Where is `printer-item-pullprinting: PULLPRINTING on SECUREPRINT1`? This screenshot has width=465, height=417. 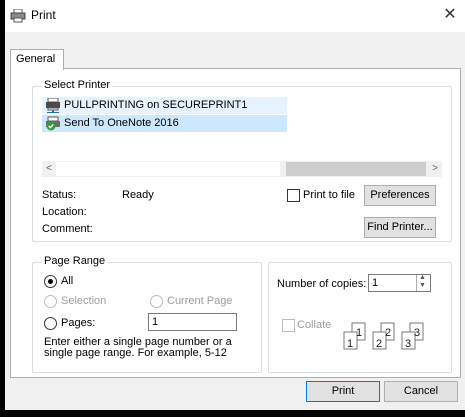
printer-item-pullprinting: PULLPRINTING on SECUREPRINT1 is located at coordinates (164, 105).